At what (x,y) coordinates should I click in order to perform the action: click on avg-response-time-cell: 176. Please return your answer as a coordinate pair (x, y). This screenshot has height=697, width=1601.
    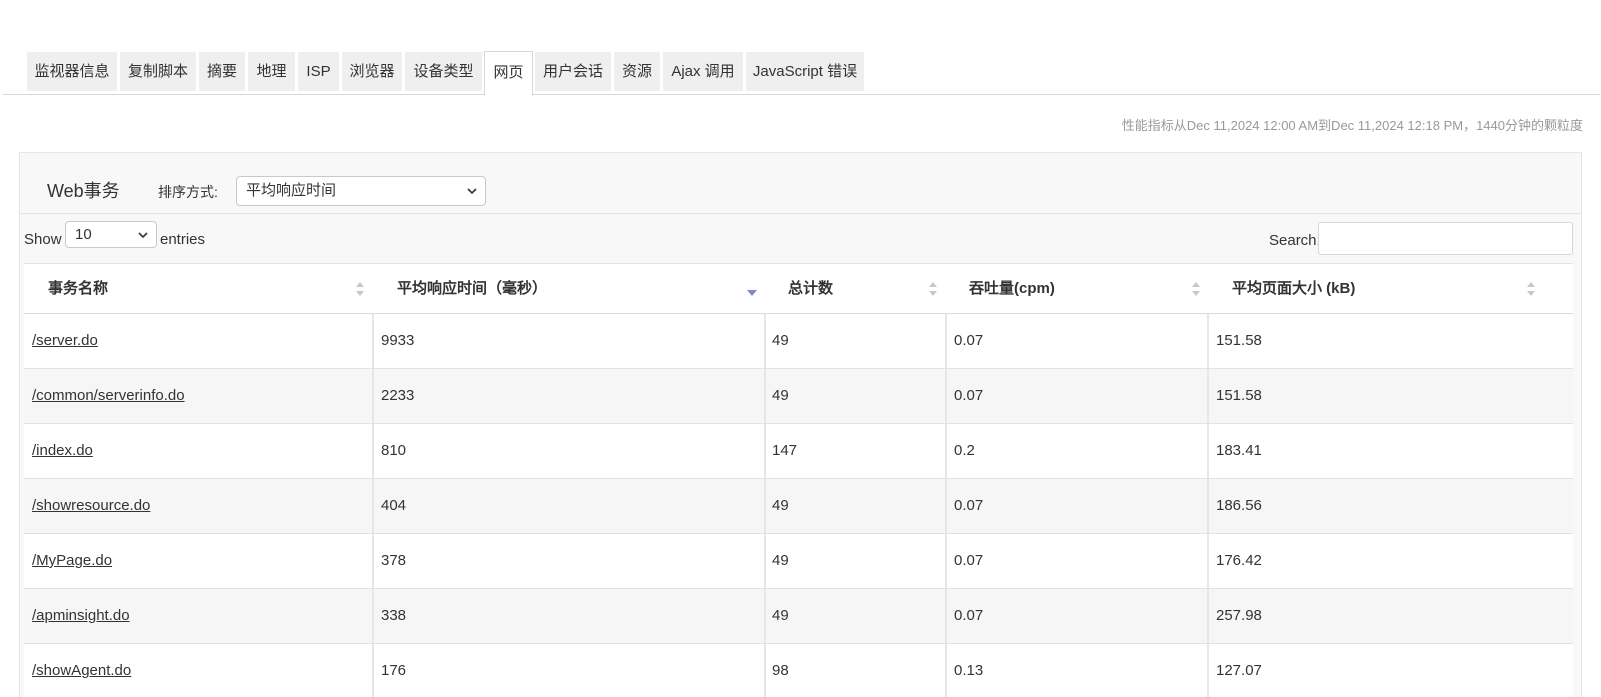
    Looking at the image, I should click on (394, 670).